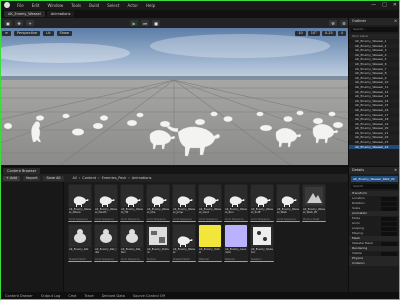 This screenshot has height=300, width=400. Describe the element at coordinates (24, 14) in the screenshot. I see `tab-main: AK_Enemy_Weasel` at that location.